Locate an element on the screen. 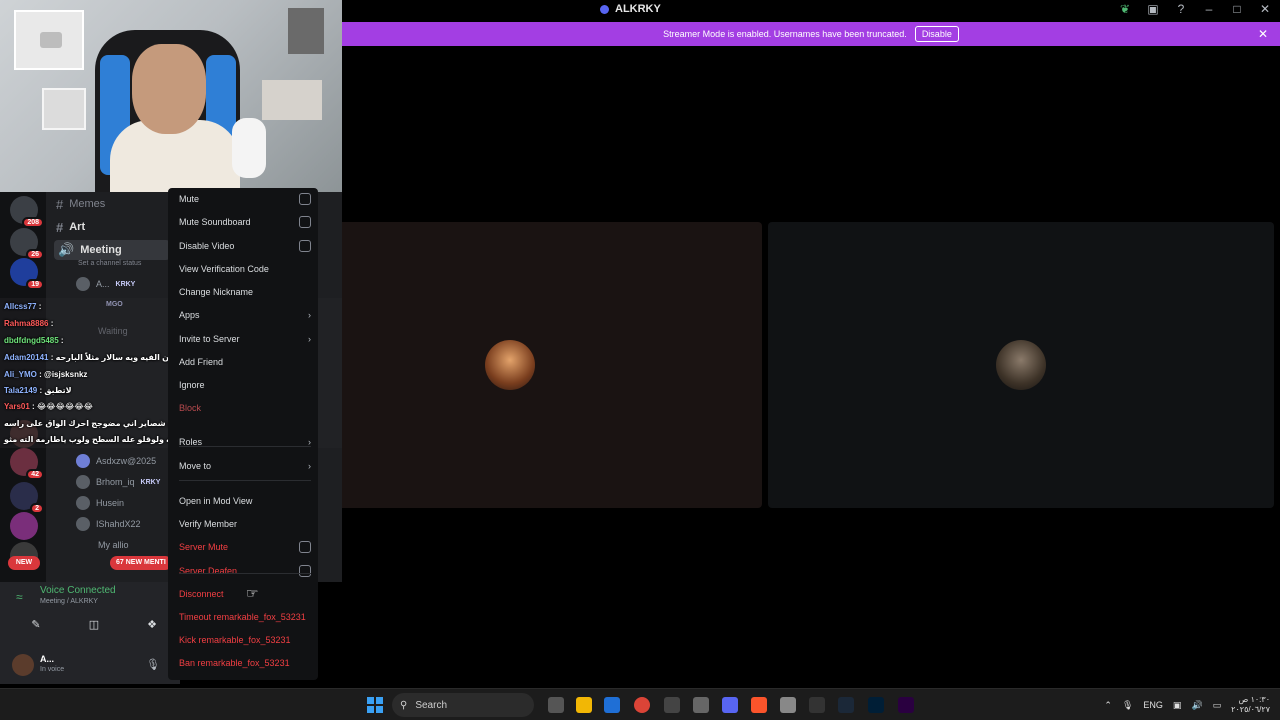 Image resolution: width=1280 pixels, height=720 pixels. new-mentions-pill: 67 NEW MENTI is located at coordinates (141, 563).